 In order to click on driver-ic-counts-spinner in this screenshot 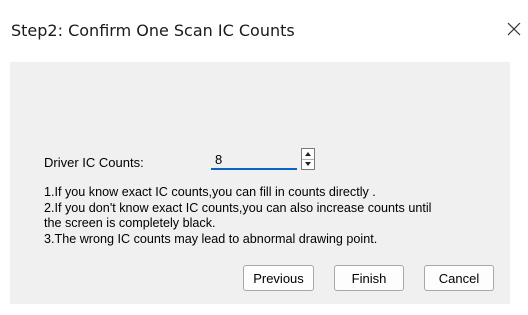, I will do `click(264, 160)`.